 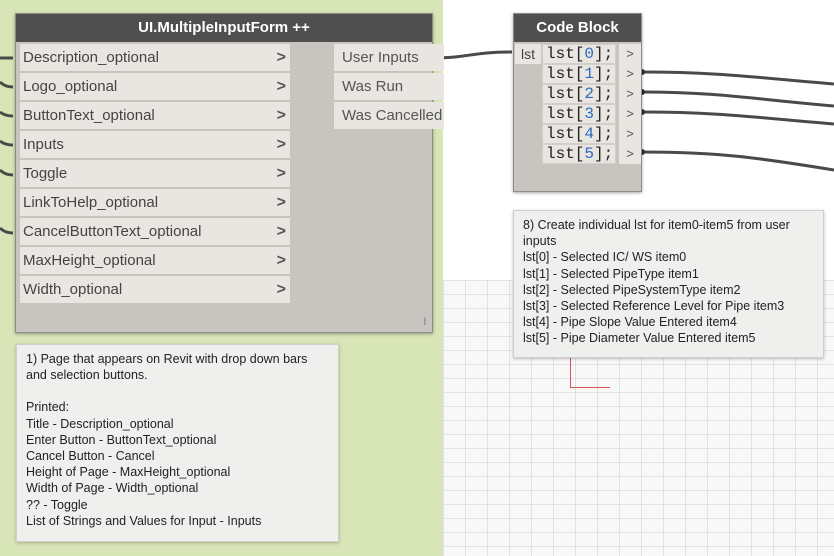 What do you see at coordinates (425, 322) in the screenshot?
I see `resize-handle: l` at bounding box center [425, 322].